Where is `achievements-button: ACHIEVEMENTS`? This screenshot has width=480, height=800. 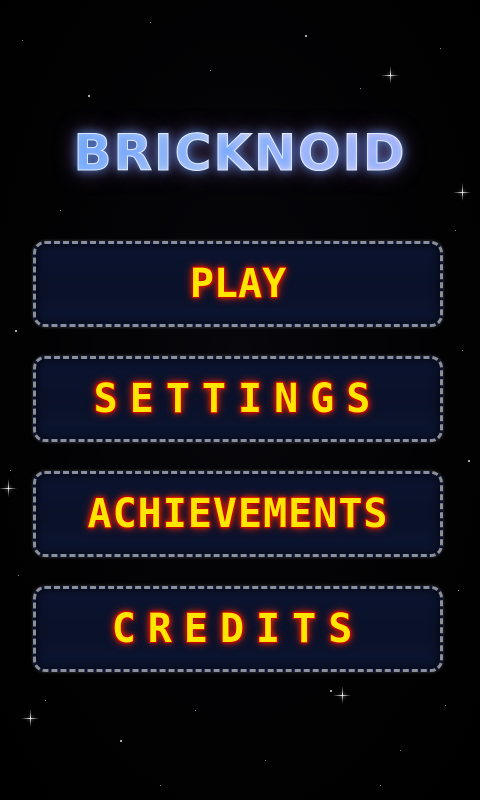
achievements-button: ACHIEVEMENTS is located at coordinates (238, 514).